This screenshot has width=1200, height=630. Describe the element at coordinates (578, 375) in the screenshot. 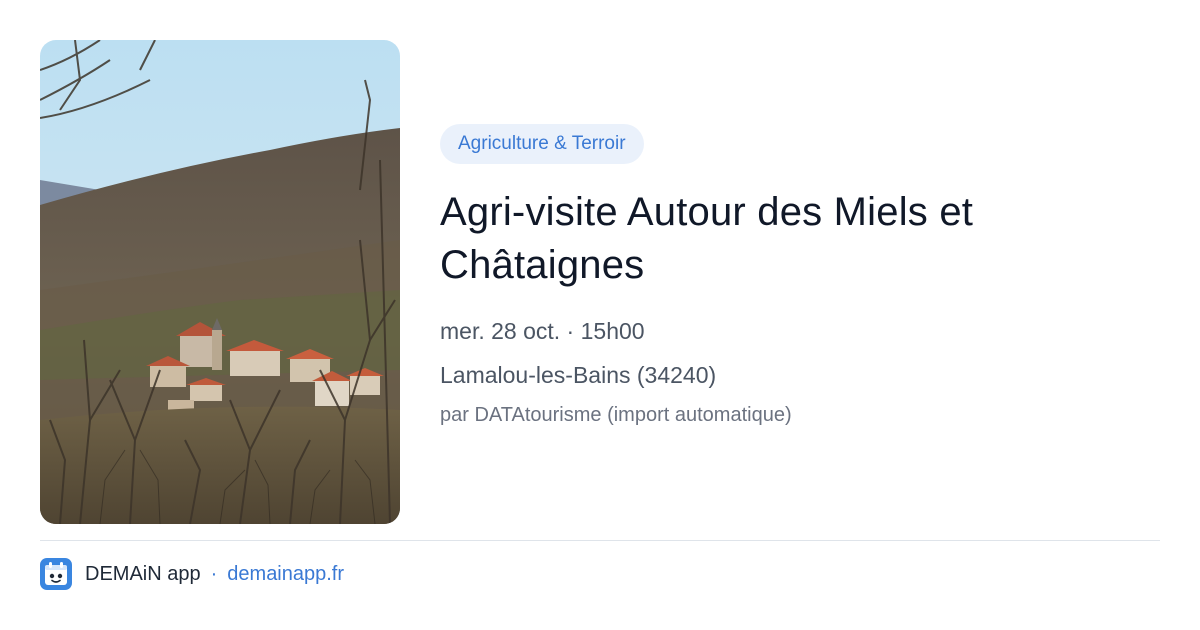

I see `event-location: Lamalou-les-Bains (34240)` at that location.